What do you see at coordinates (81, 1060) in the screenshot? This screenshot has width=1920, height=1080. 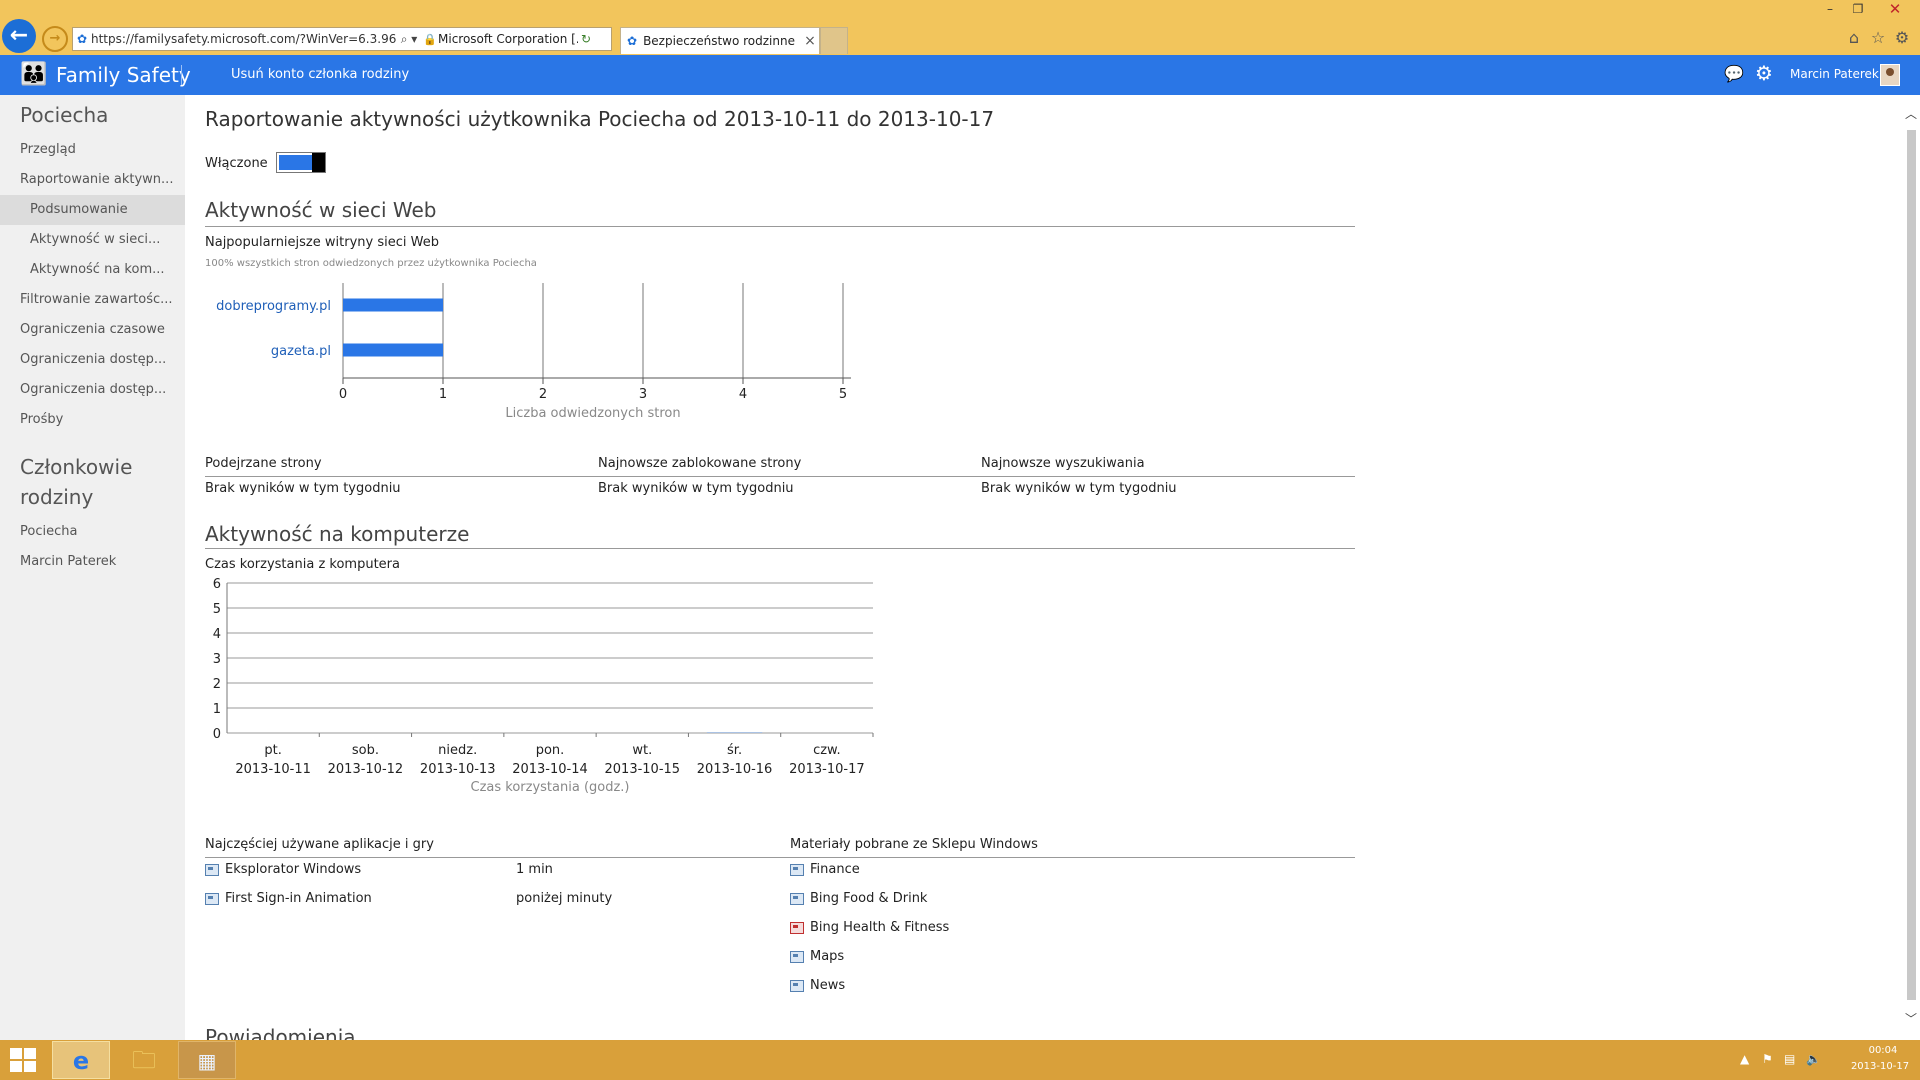 I see `internet-explorer-icon: e` at bounding box center [81, 1060].